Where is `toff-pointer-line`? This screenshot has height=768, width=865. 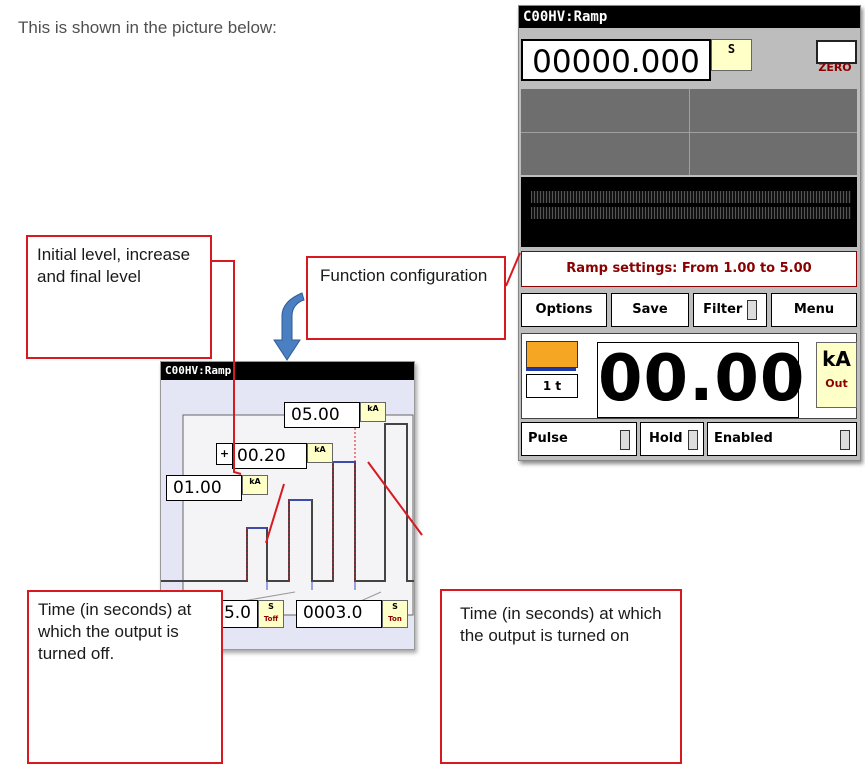
toff-pointer-line is located at coordinates (275, 513).